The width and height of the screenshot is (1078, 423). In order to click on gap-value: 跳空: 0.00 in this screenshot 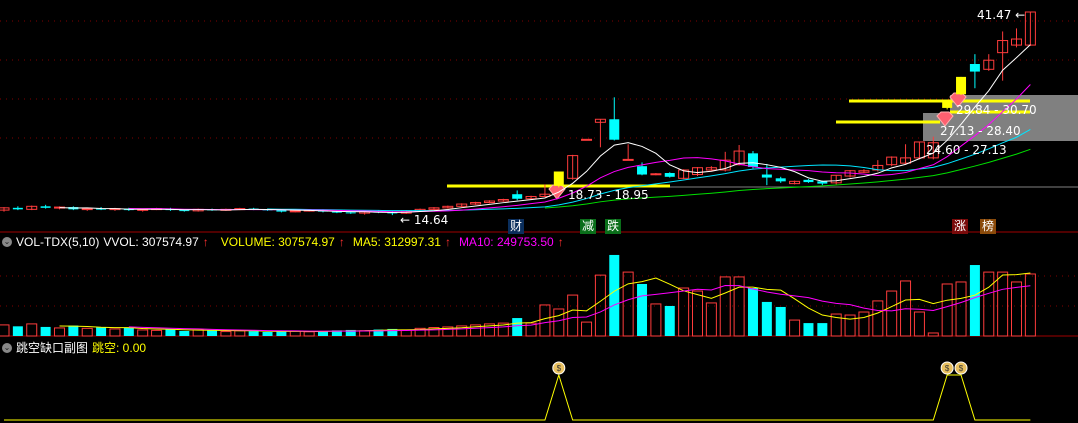, I will do `click(119, 348)`.